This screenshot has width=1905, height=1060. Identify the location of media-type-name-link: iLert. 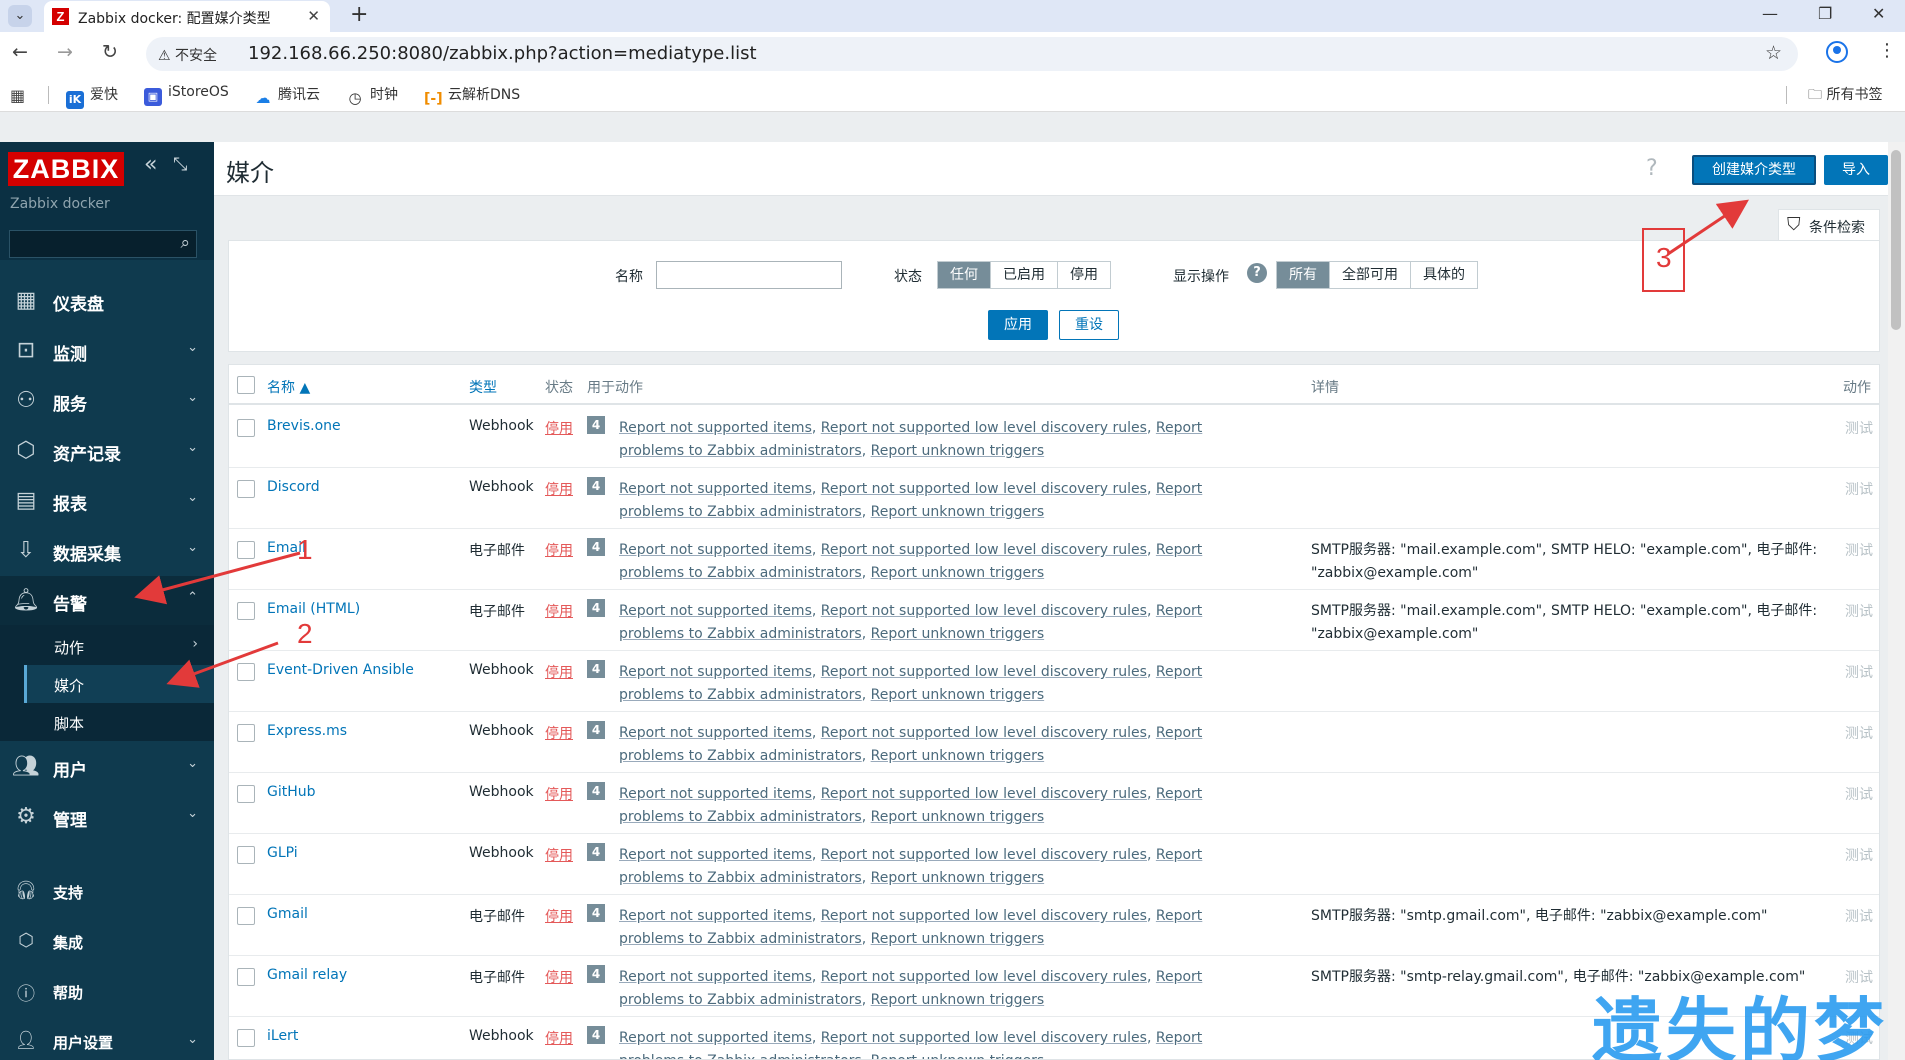
(282, 1036).